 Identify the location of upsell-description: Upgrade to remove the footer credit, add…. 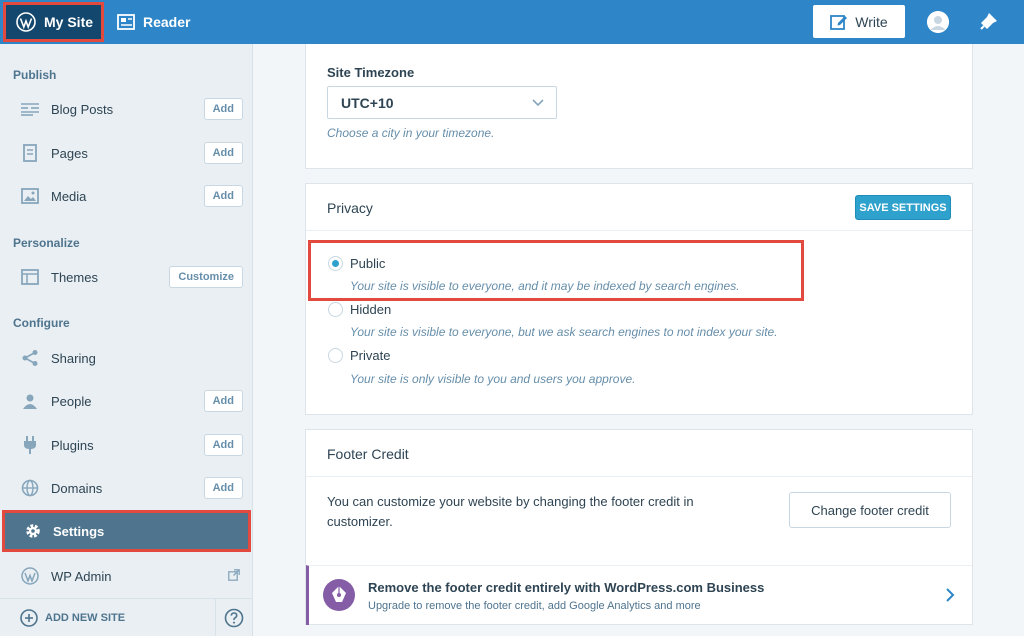
(534, 606).